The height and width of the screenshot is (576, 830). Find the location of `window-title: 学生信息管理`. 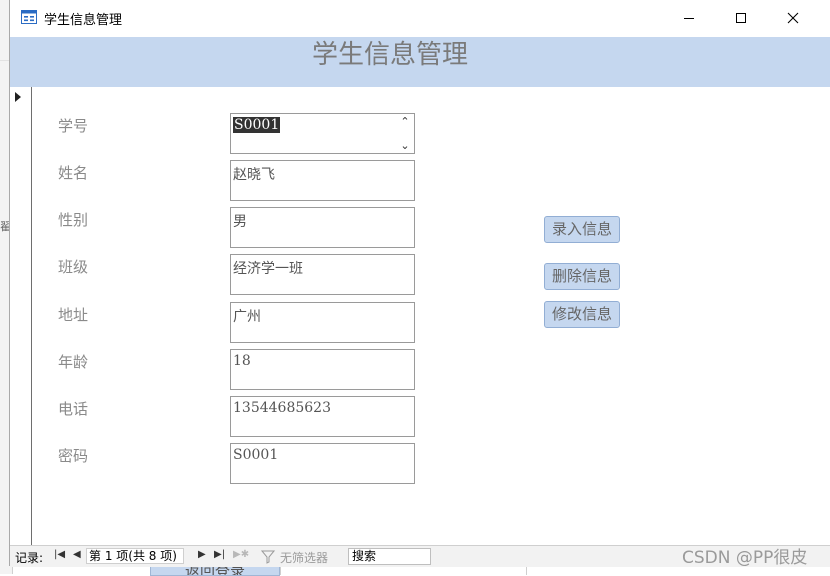

window-title: 学生信息管理 is located at coordinates (83, 20).